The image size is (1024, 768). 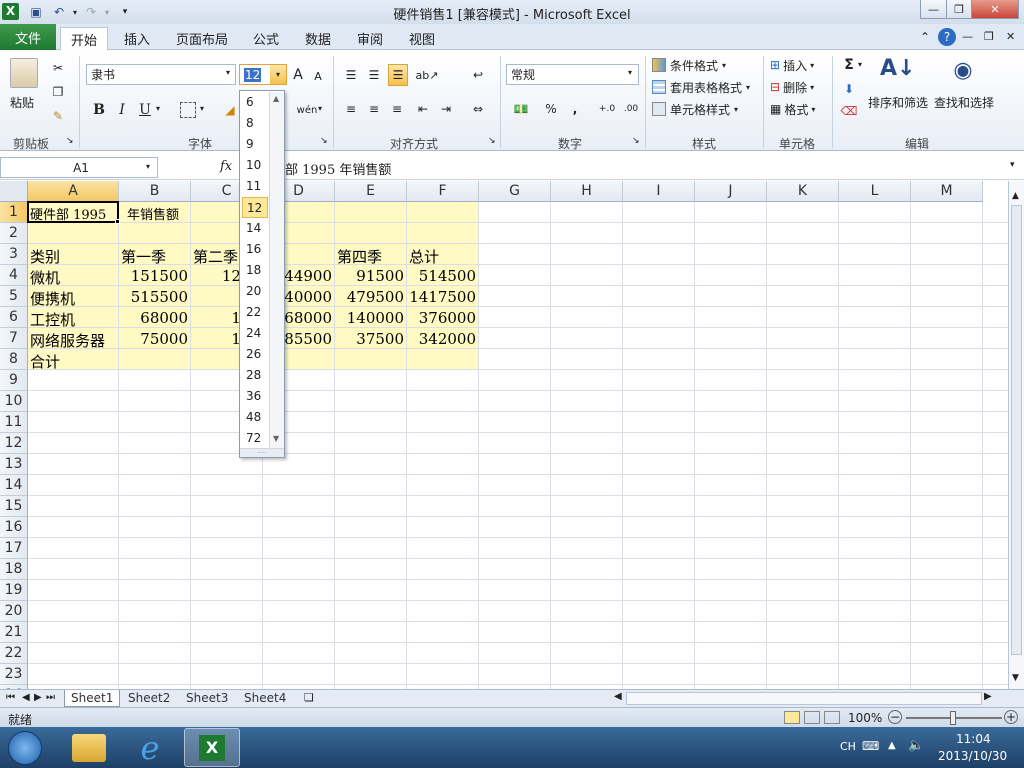 What do you see at coordinates (14, 611) in the screenshot?
I see `row-header-20: 20` at bounding box center [14, 611].